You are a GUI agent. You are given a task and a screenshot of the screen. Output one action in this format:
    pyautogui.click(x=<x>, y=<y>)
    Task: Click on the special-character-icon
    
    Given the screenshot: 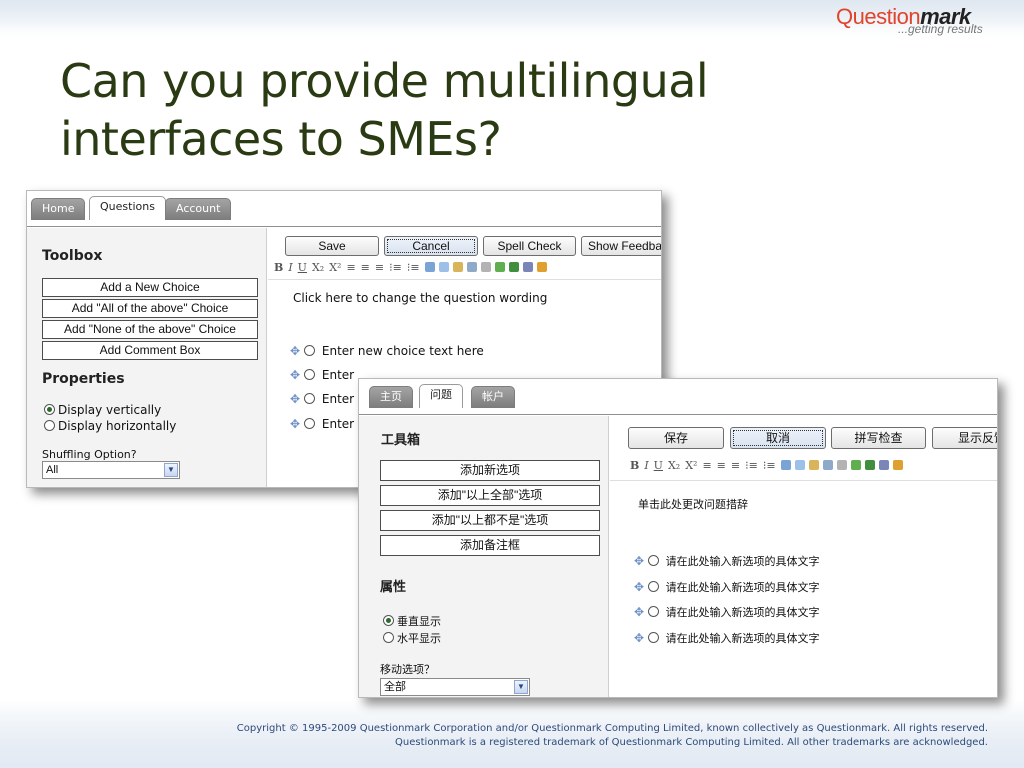 What is the action you would take?
    pyautogui.click(x=827, y=465)
    